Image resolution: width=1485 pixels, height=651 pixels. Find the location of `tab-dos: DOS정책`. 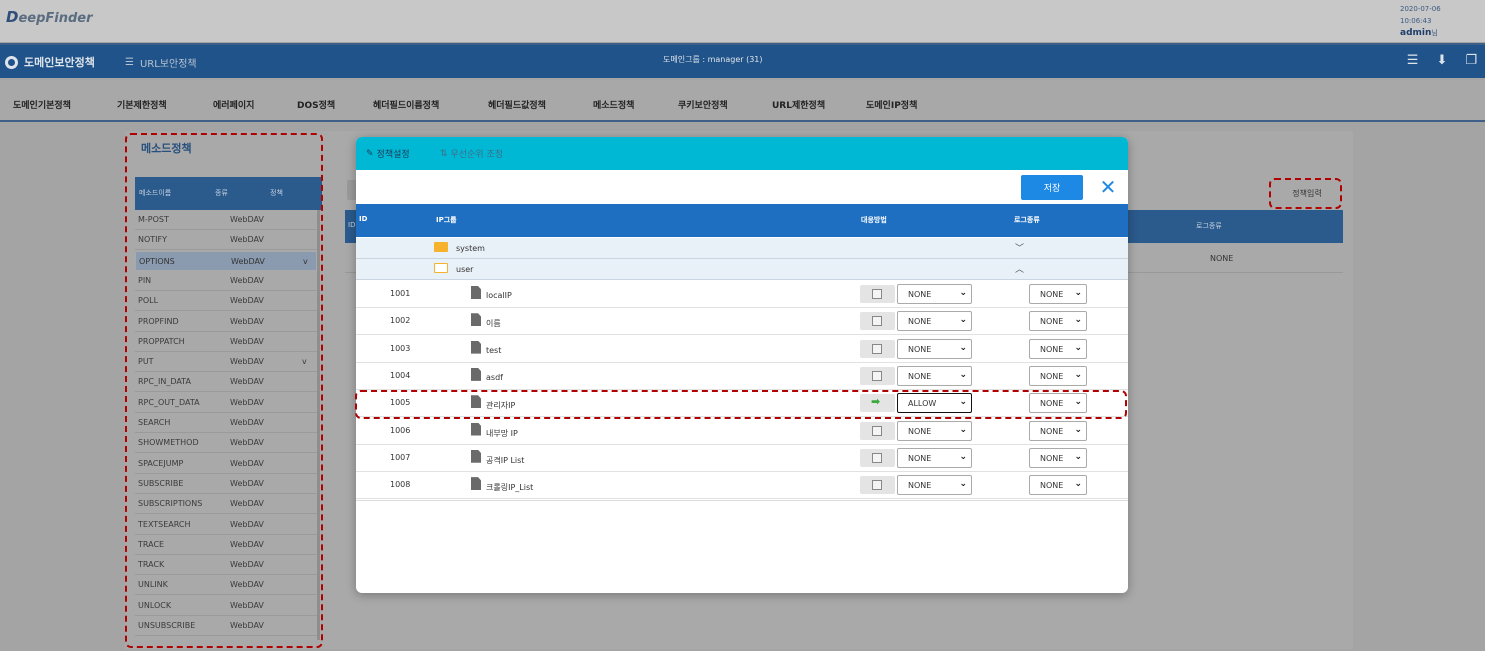

tab-dos: DOS정책 is located at coordinates (316, 104).